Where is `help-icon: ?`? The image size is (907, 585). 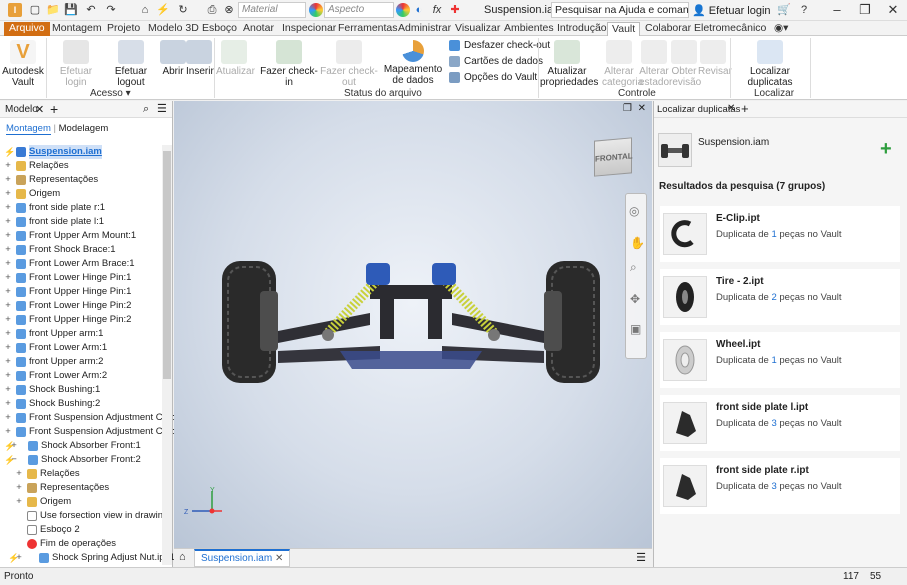 help-icon: ? is located at coordinates (804, 10).